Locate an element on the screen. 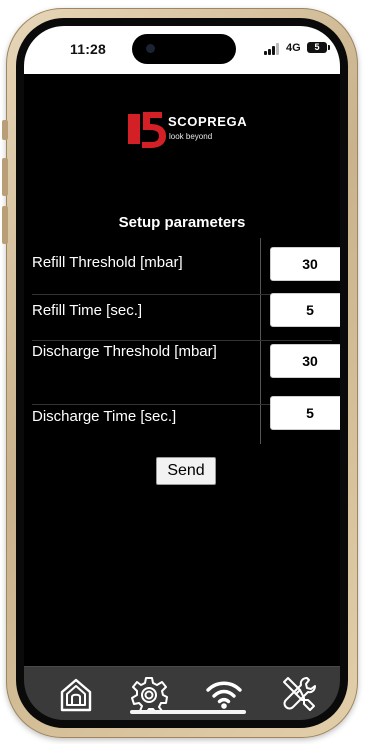  tab-settings is located at coordinates (149, 694).